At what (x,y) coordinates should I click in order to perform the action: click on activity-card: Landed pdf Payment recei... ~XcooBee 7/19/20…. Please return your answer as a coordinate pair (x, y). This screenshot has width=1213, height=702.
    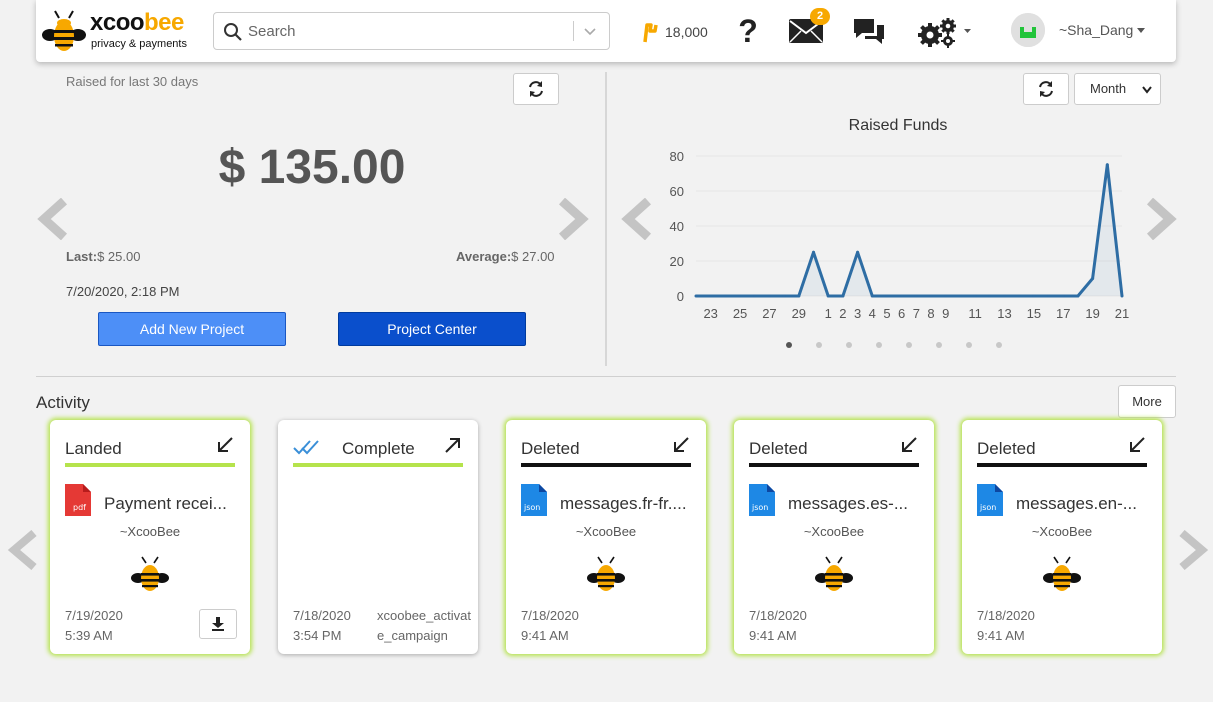
    Looking at the image, I should click on (150, 537).